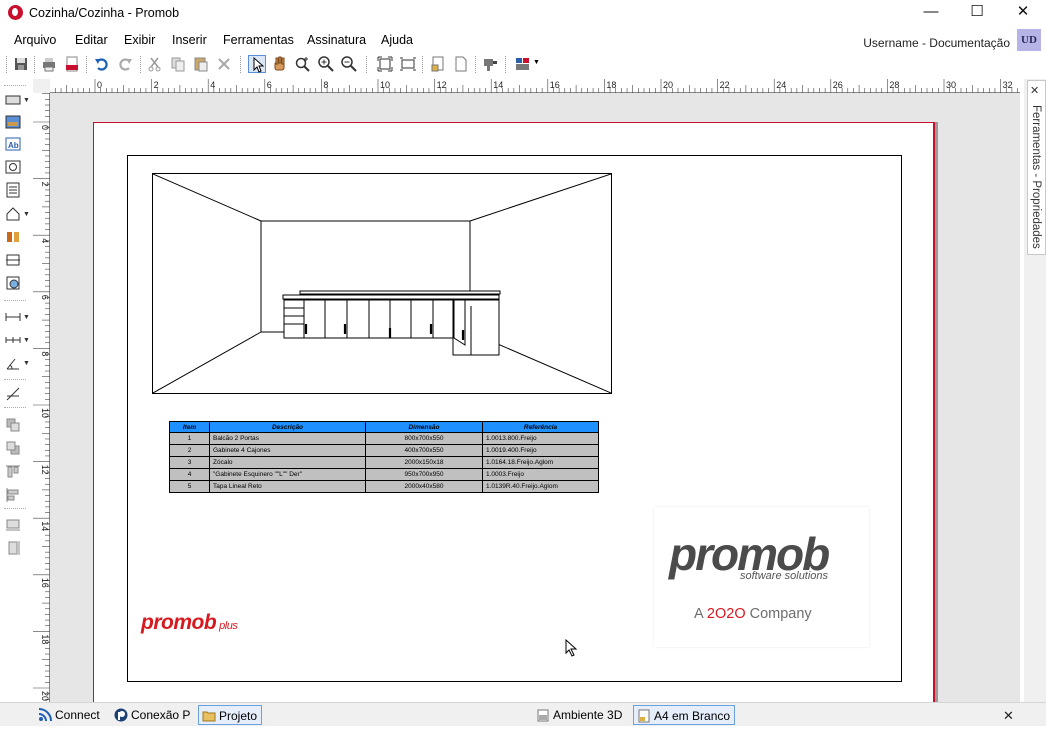 Image resolution: width=1046 pixels, height=747 pixels. Describe the element at coordinates (41, 398) in the screenshot. I see `vertical-ruler: 0 2 4 6 8 10 12 14 16 18 20` at that location.